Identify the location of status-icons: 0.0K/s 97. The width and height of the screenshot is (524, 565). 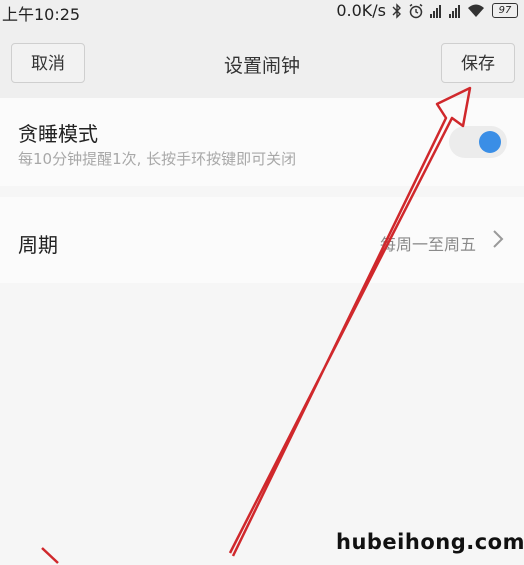
(427, 10).